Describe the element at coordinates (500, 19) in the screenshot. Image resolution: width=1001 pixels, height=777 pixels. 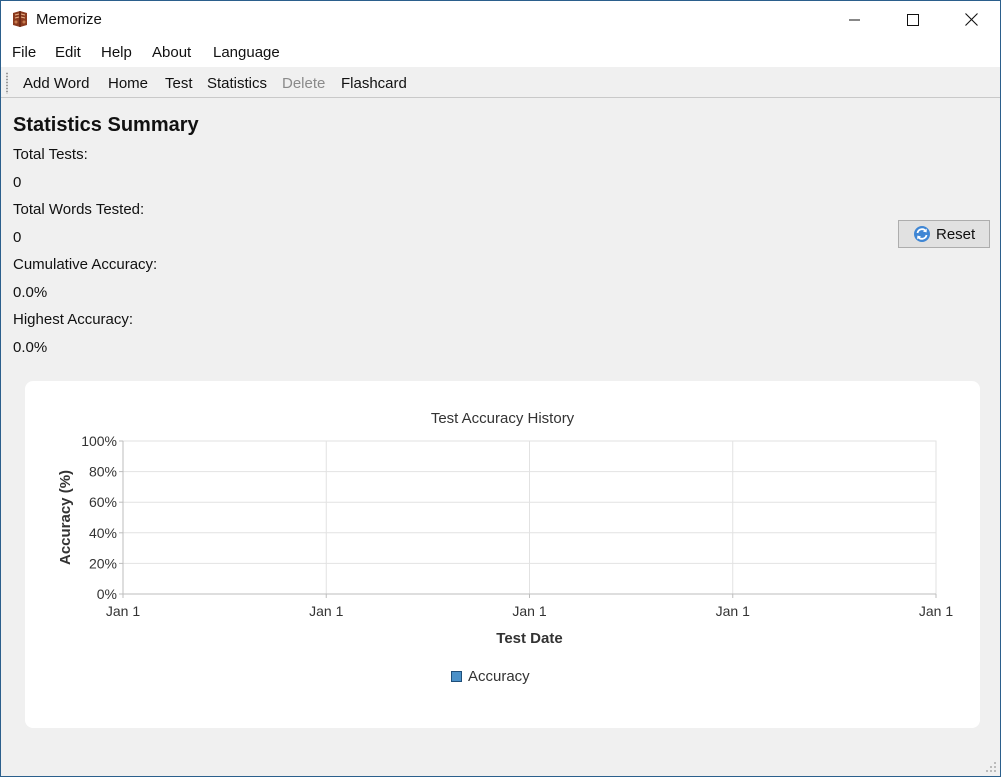
I see `title-bar: Memorize` at that location.